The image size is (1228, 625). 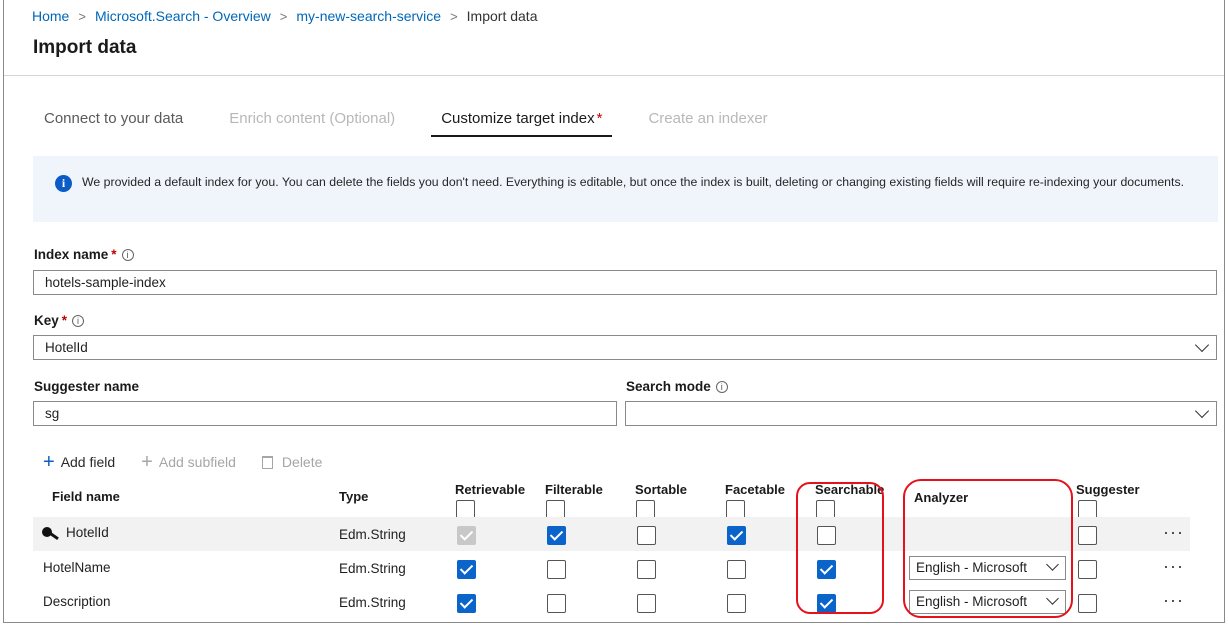 I want to click on field-name-cell: Description, so click(x=77, y=601).